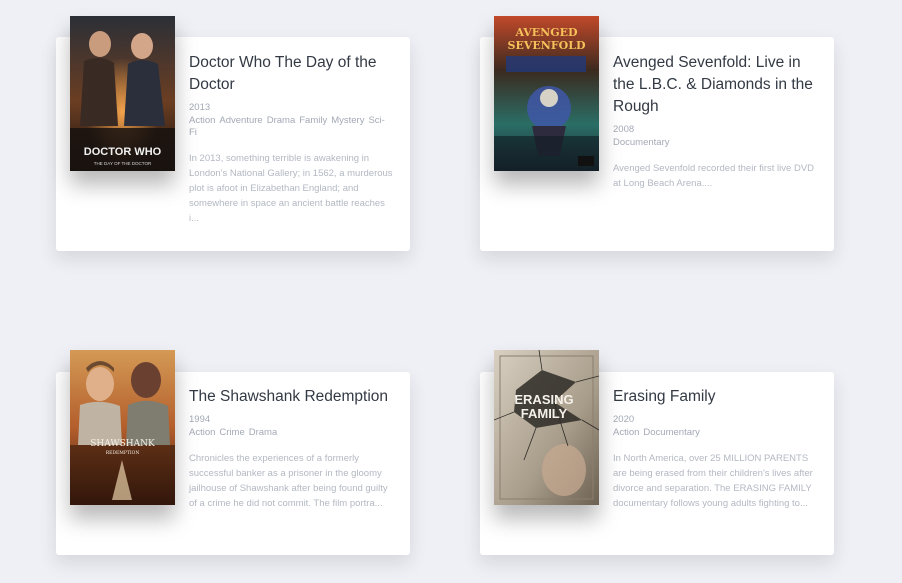 The image size is (902, 583). I want to click on genre-tag: Family, so click(313, 120).